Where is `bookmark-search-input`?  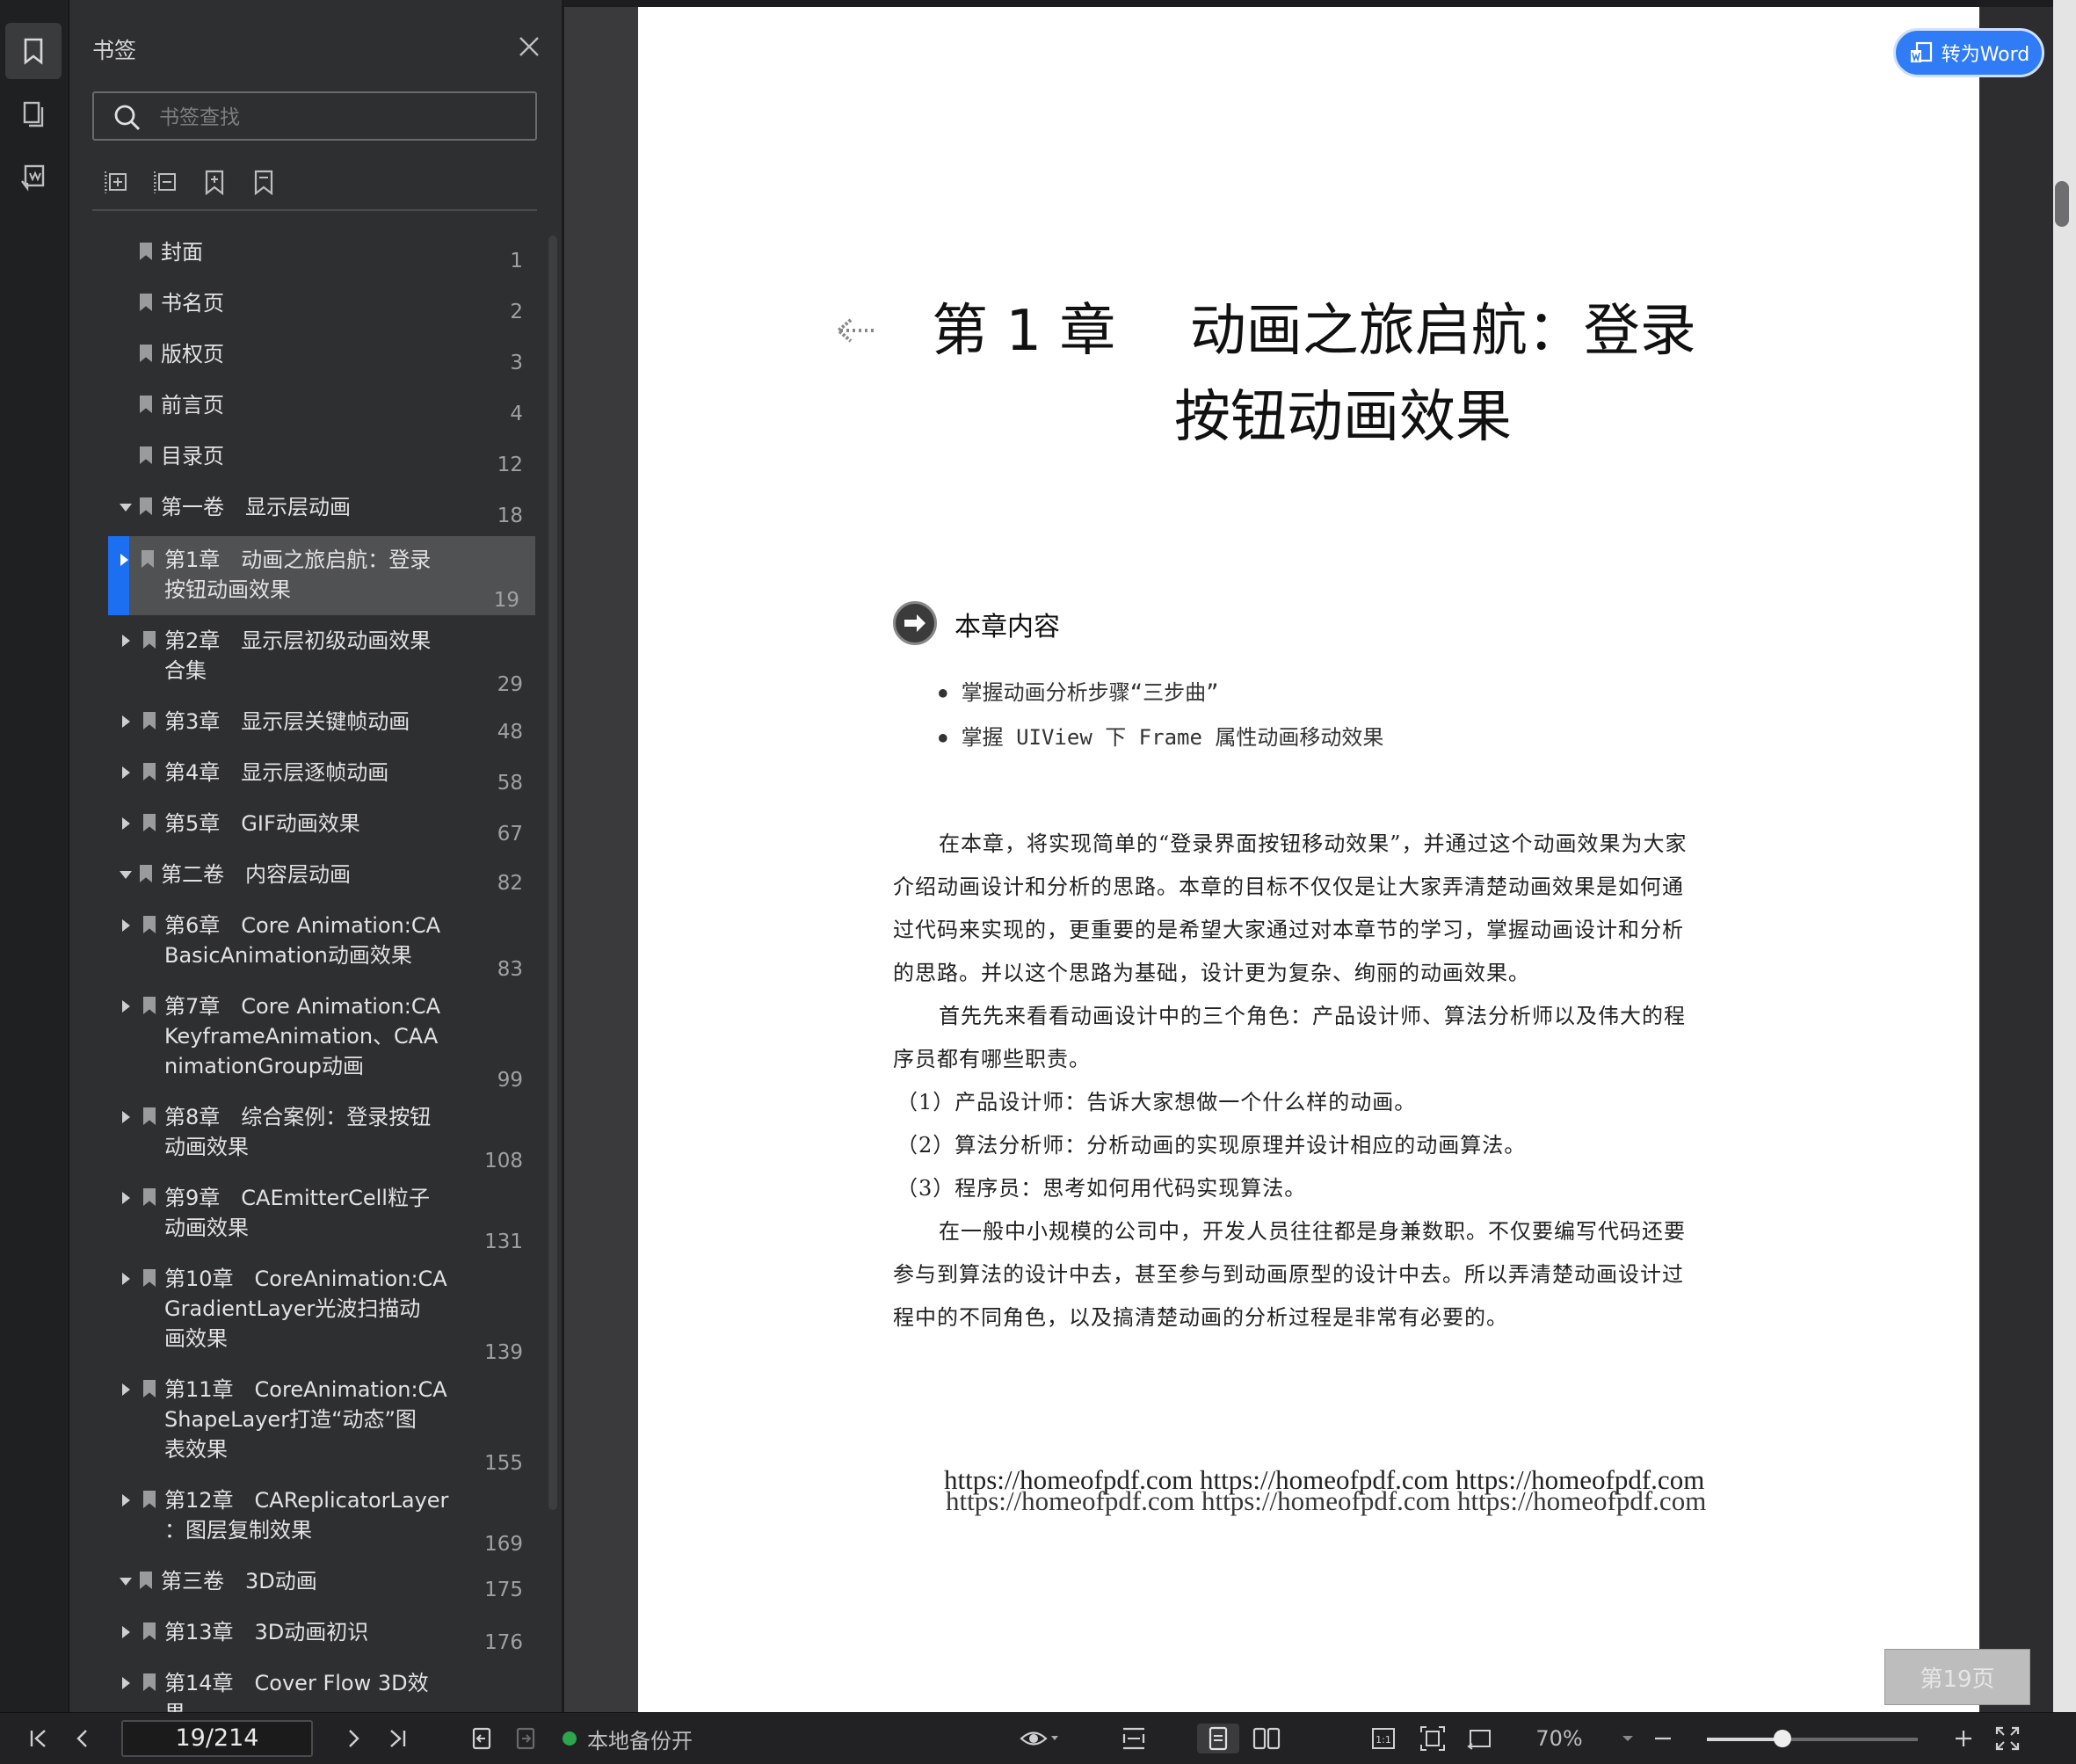
bookmark-search-input is located at coordinates (343, 117).